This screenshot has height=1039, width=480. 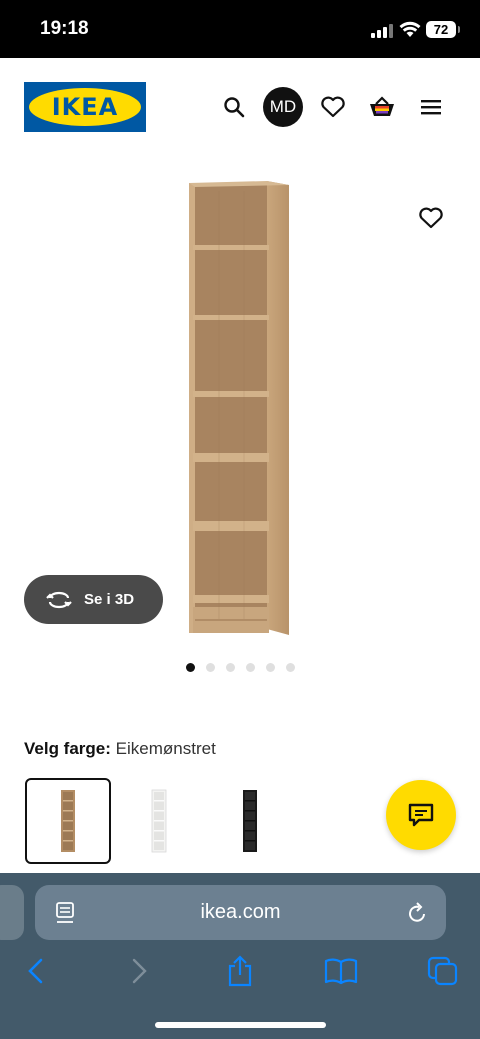 What do you see at coordinates (341, 971) in the screenshot?
I see `bookmarks-icon` at bounding box center [341, 971].